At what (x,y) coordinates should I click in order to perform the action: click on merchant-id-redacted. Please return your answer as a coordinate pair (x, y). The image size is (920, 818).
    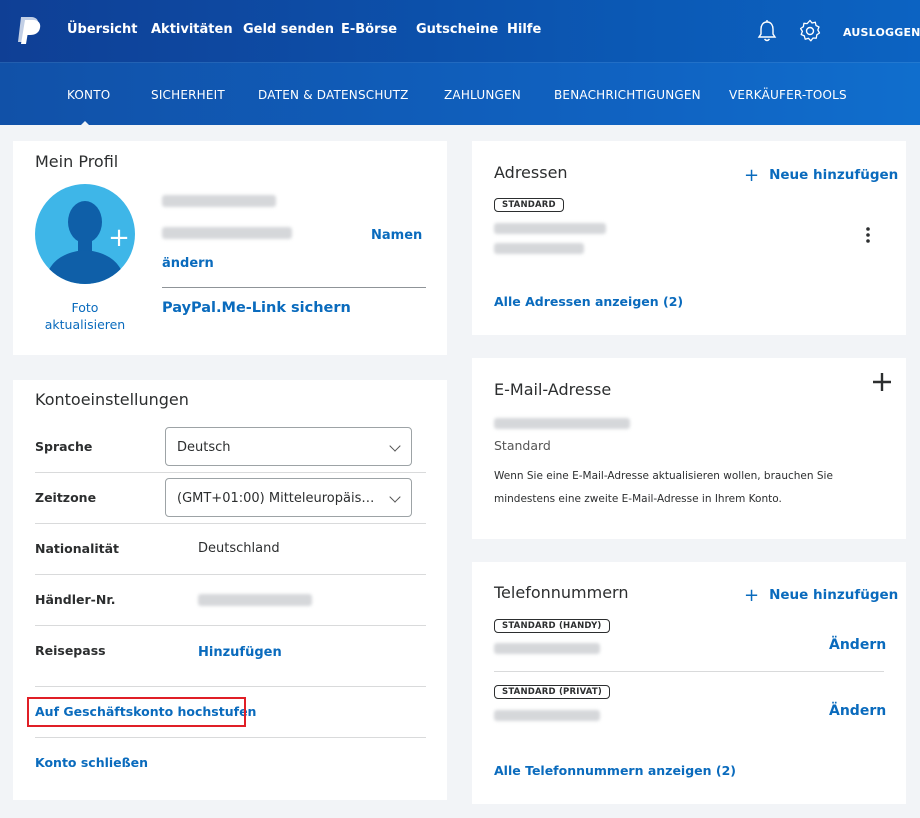
    Looking at the image, I should click on (255, 600).